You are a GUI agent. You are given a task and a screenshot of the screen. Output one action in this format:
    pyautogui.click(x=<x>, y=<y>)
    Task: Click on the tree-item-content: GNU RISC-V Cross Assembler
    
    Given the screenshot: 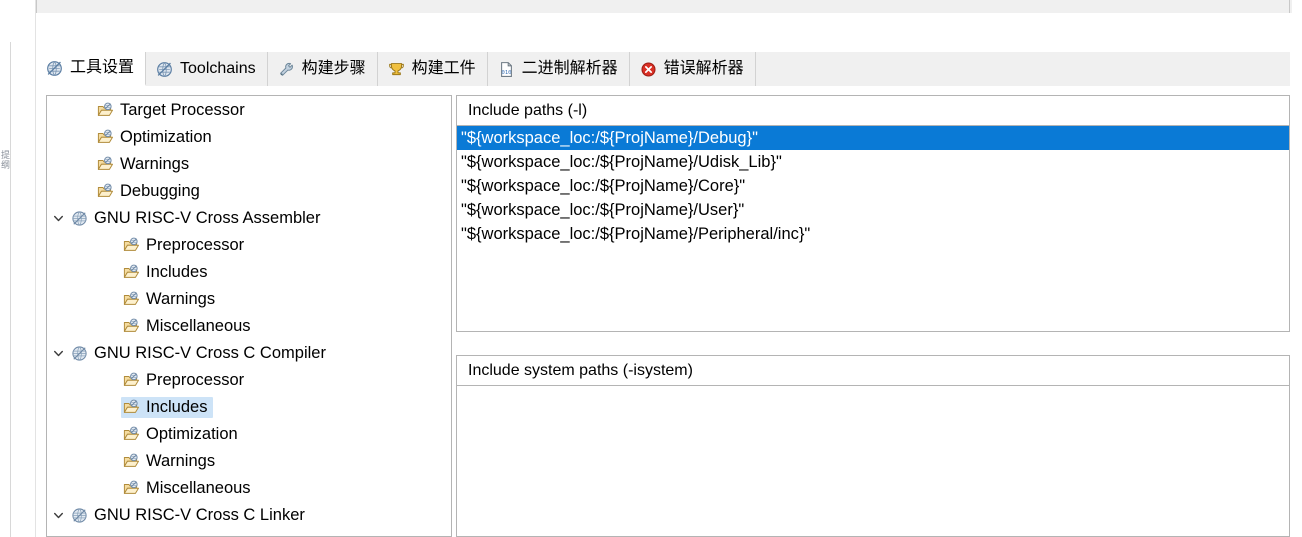 What is the action you would take?
    pyautogui.click(x=197, y=218)
    